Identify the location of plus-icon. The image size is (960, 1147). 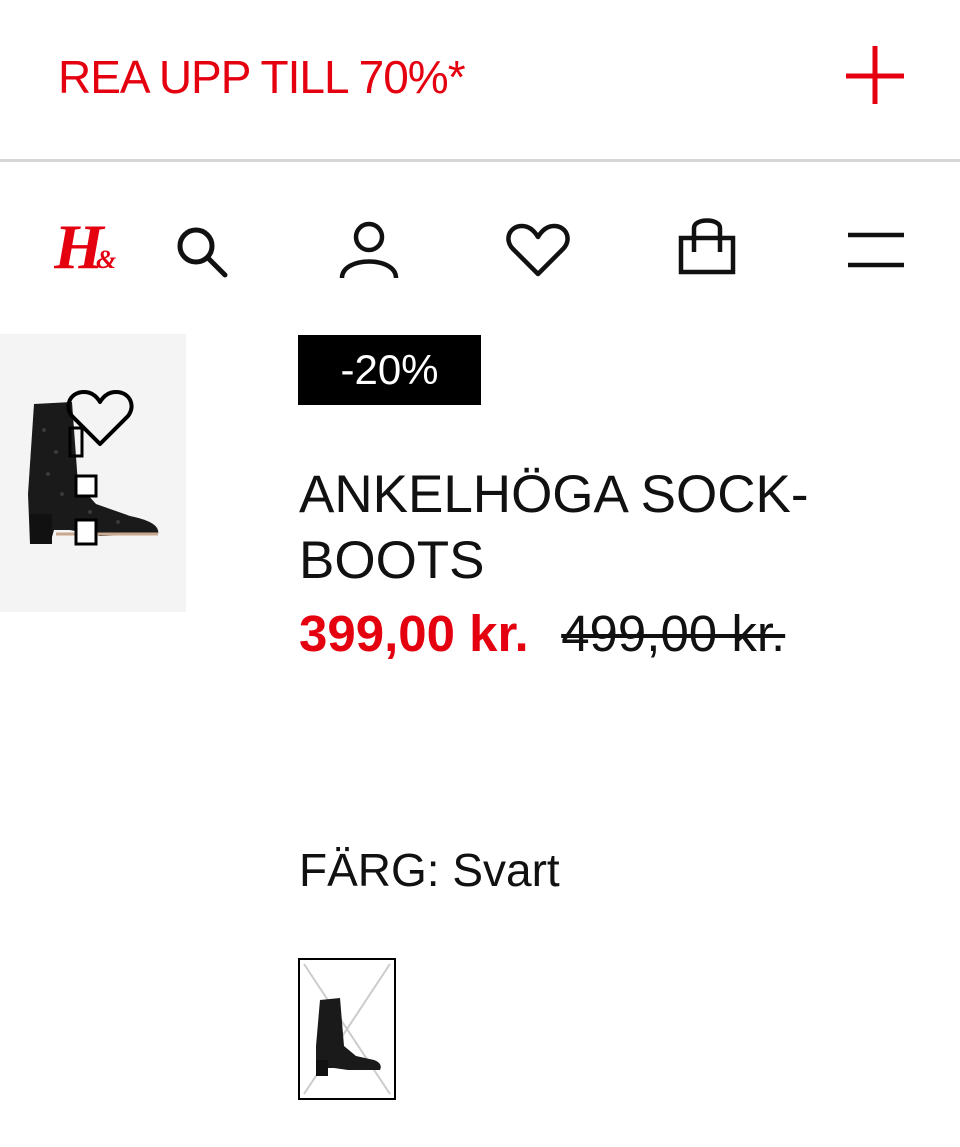
(875, 75).